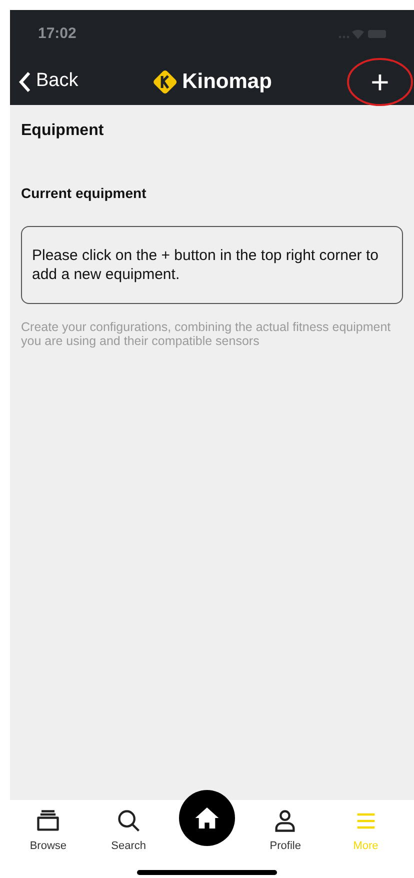 The width and height of the screenshot is (414, 878). What do you see at coordinates (227, 81) in the screenshot?
I see `logo-text: Kinomap` at bounding box center [227, 81].